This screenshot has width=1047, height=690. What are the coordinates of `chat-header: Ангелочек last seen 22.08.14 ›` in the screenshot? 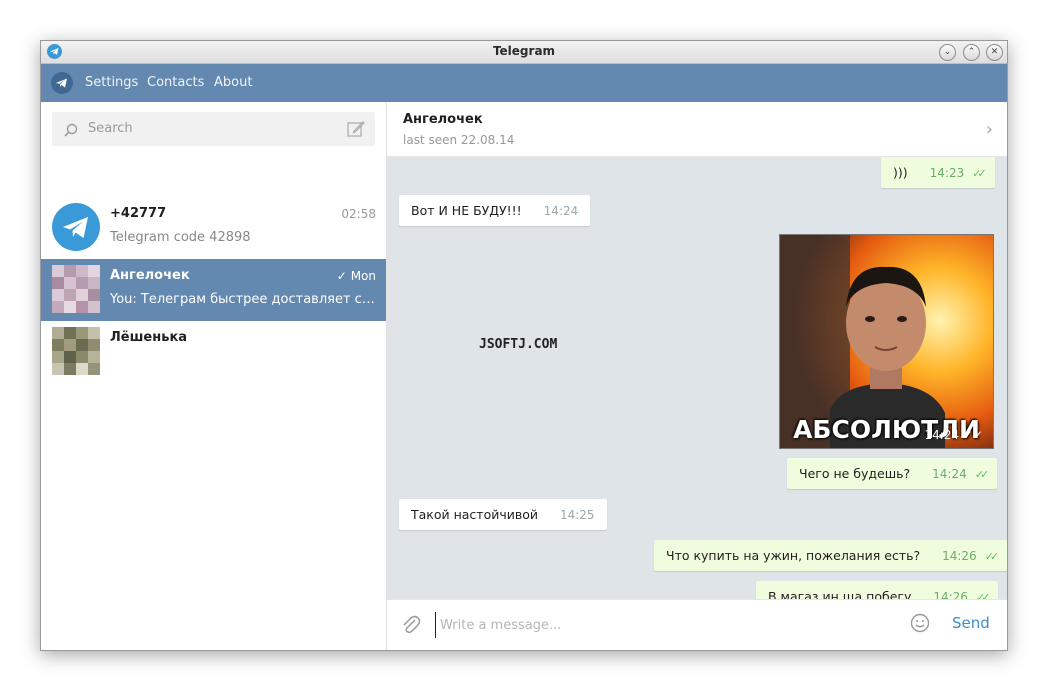 It's located at (697, 129).